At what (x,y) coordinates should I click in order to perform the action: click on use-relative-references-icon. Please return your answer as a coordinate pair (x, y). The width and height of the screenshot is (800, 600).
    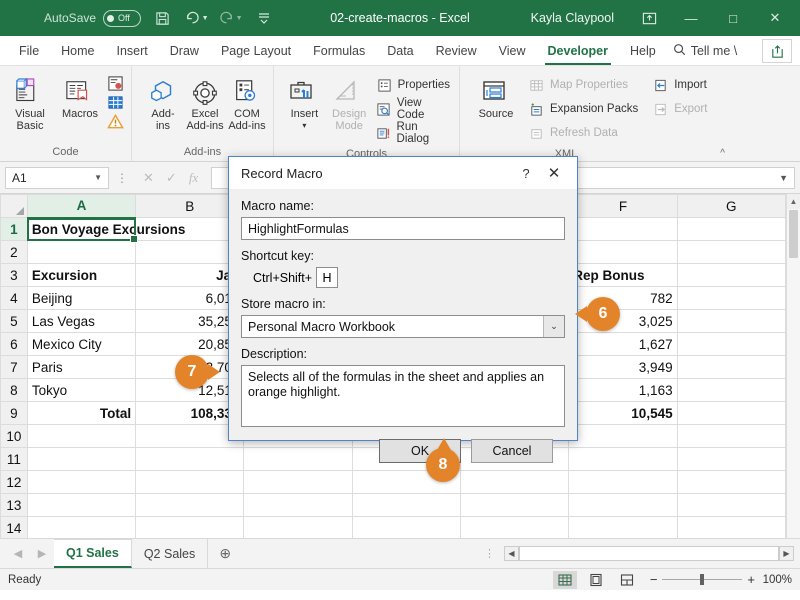
    Looking at the image, I should click on (115, 102).